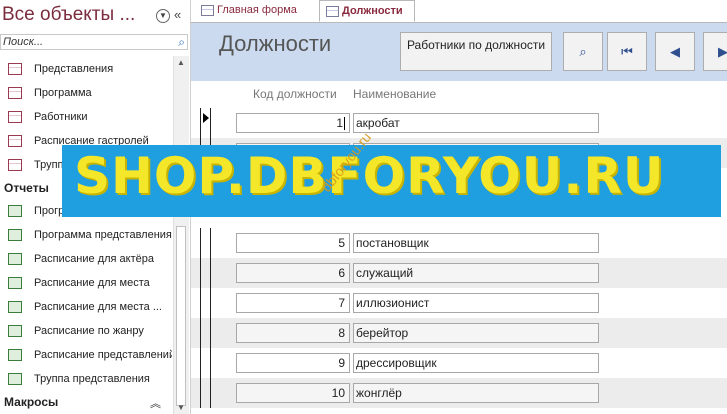 The image size is (727, 414). What do you see at coordinates (177, 14) in the screenshot?
I see `collapse-icon: «` at bounding box center [177, 14].